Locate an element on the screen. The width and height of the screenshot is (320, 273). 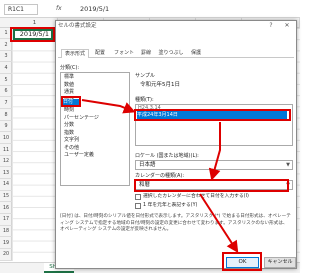
gannen-checkbox is located at coordinates (138, 206).